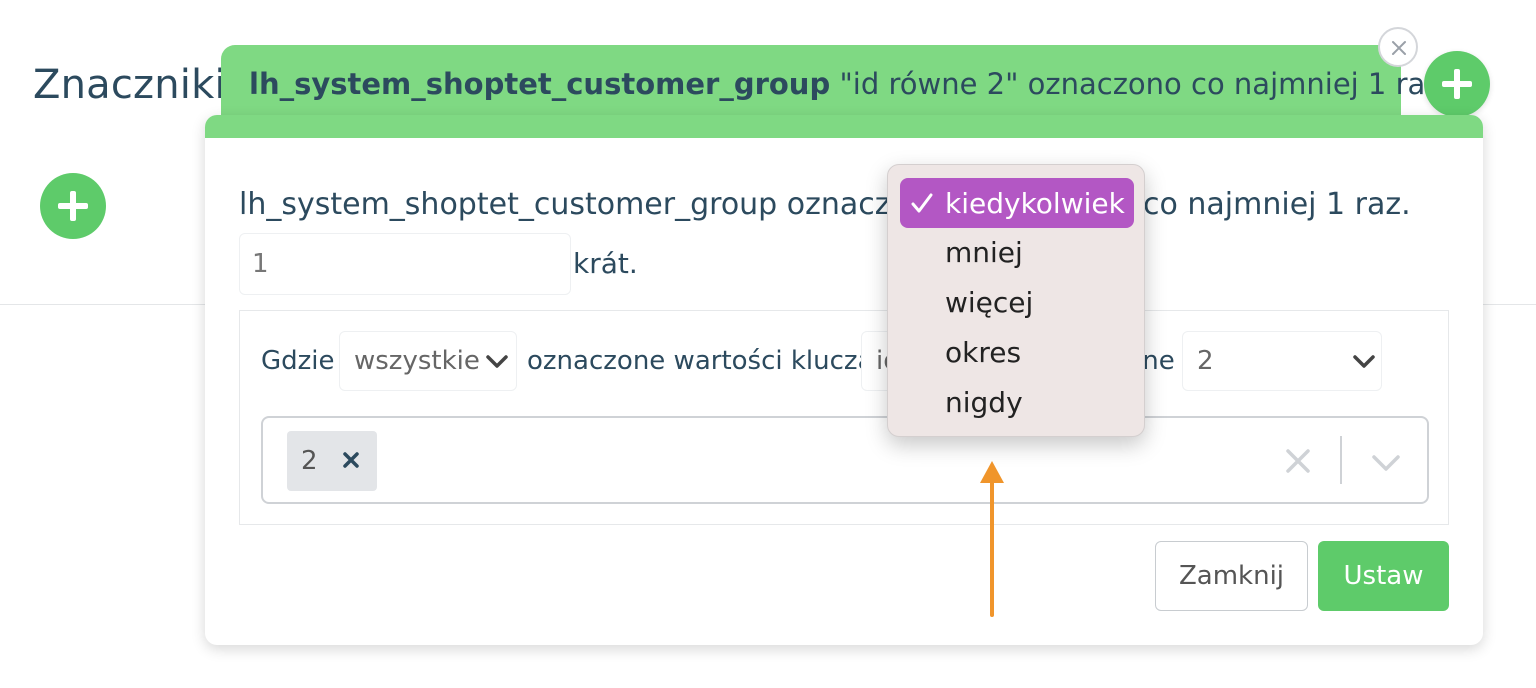 Image resolution: width=1536 pixels, height=688 pixels. What do you see at coordinates (309, 461) in the screenshot?
I see `value-chip-label: 2` at bounding box center [309, 461].